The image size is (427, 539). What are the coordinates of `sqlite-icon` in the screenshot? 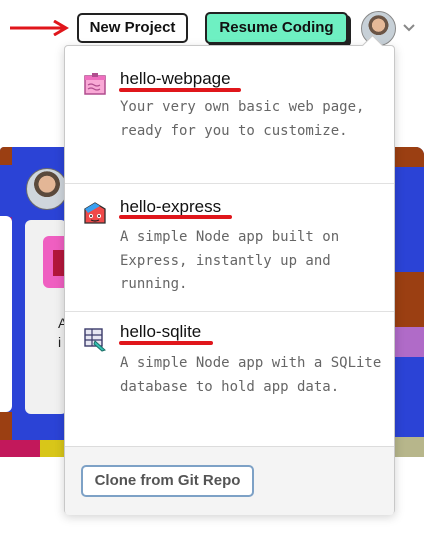 It's located at (95, 340).